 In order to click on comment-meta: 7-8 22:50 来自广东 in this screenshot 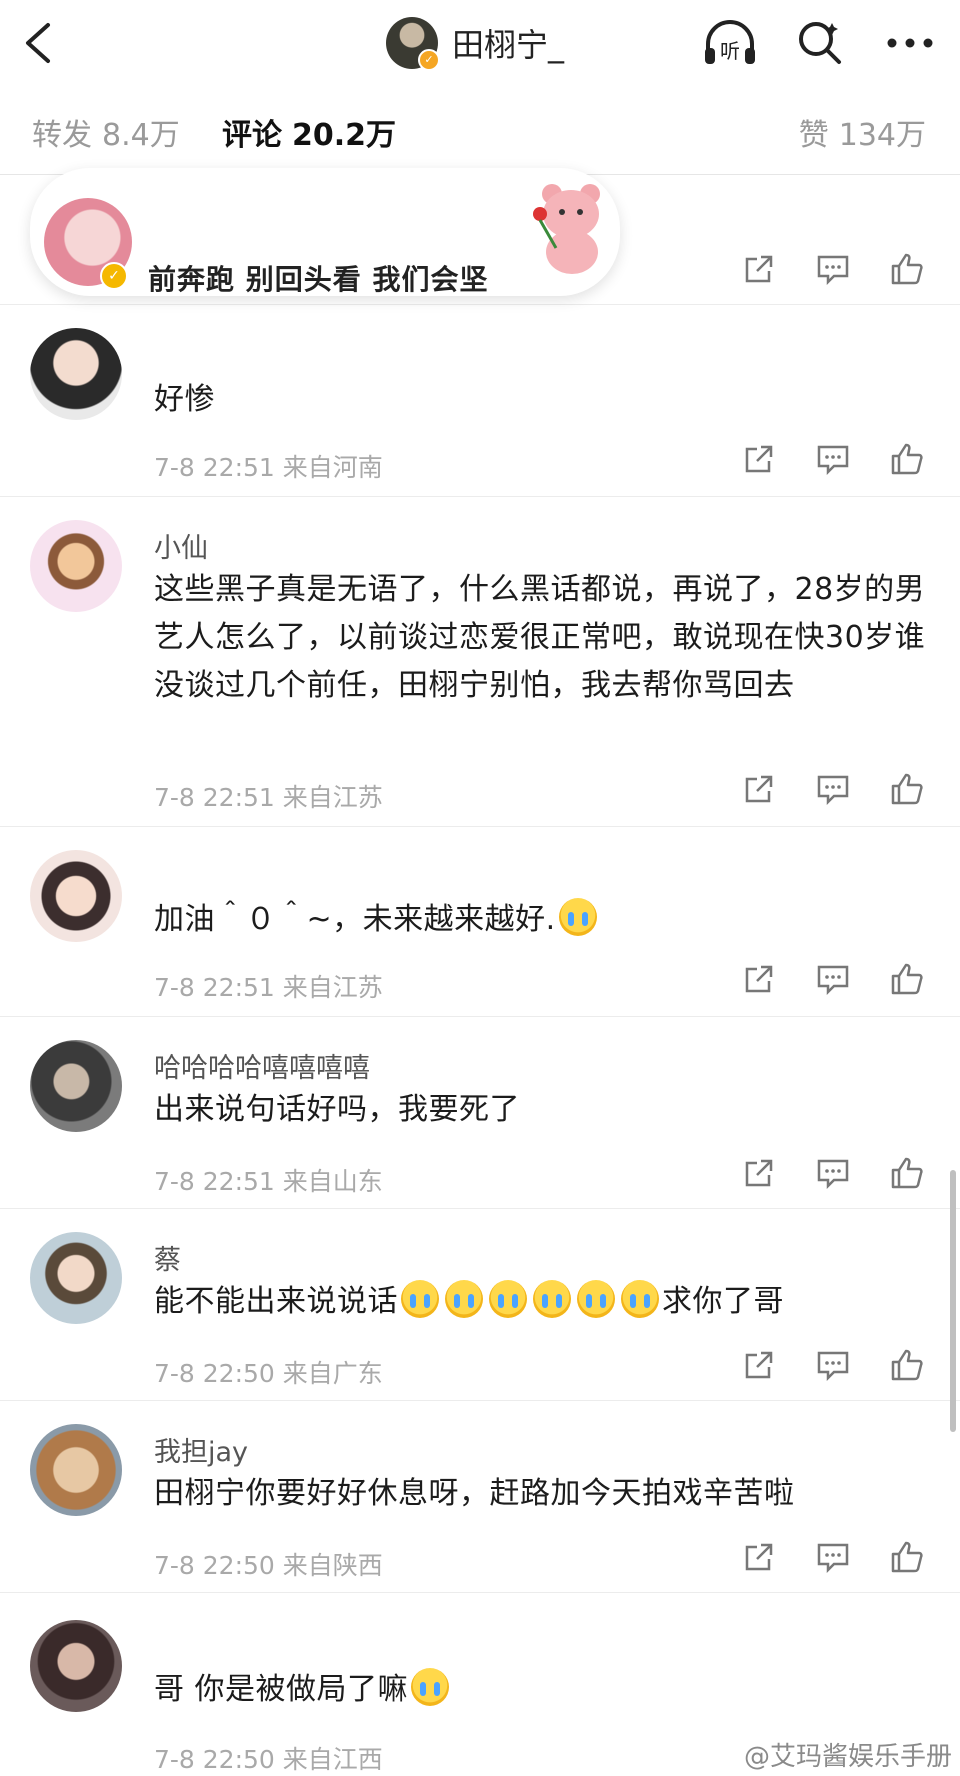, I will do `click(268, 1373)`.